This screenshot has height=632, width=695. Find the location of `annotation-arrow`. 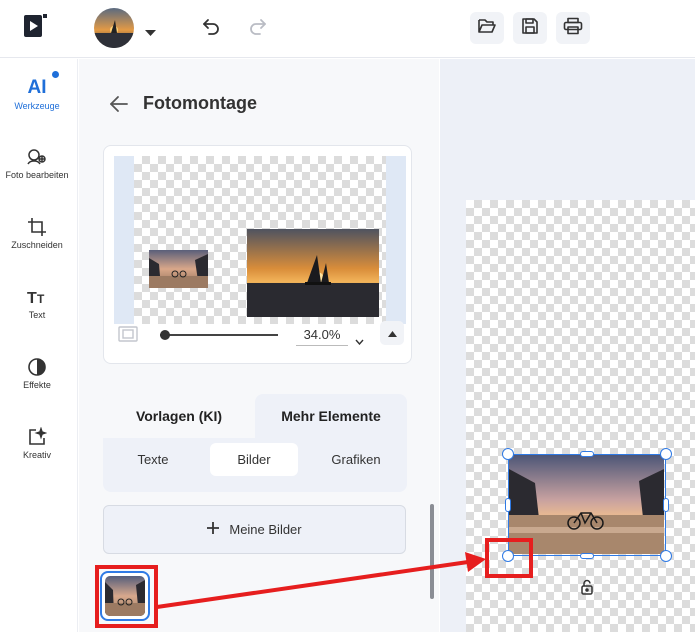

annotation-arrow is located at coordinates (321, 580).